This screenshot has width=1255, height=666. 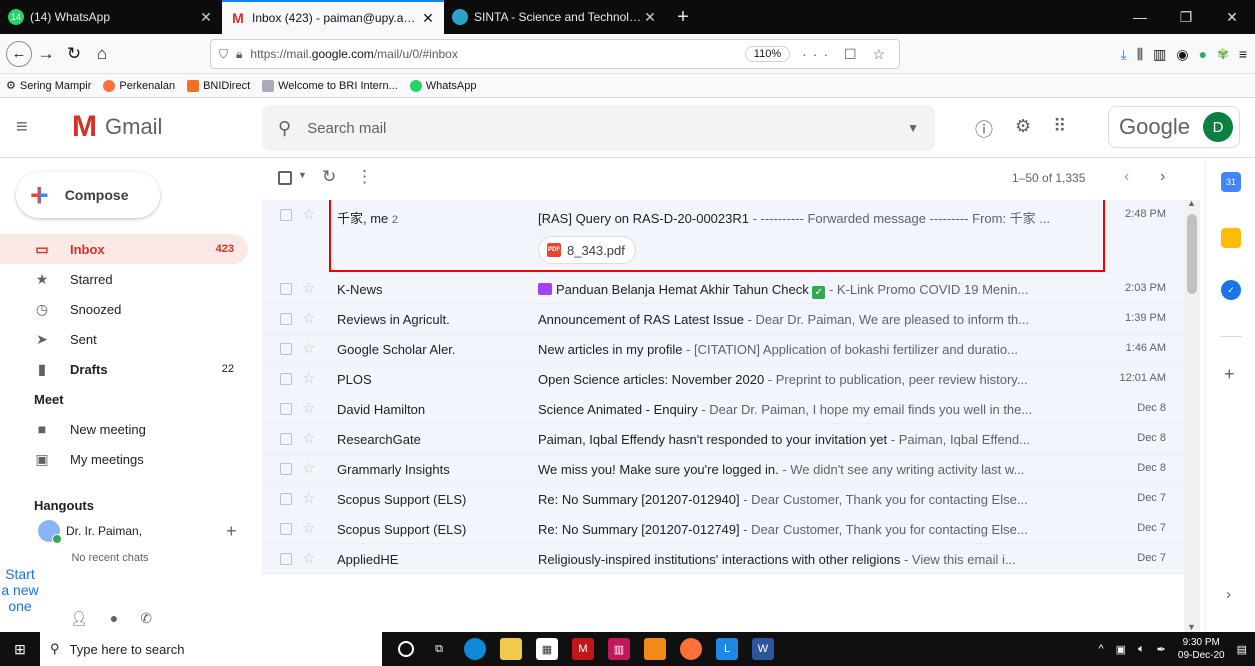 What do you see at coordinates (48, 86) in the screenshot?
I see `bookmark-item: ⚙ Sering Mampir` at bounding box center [48, 86].